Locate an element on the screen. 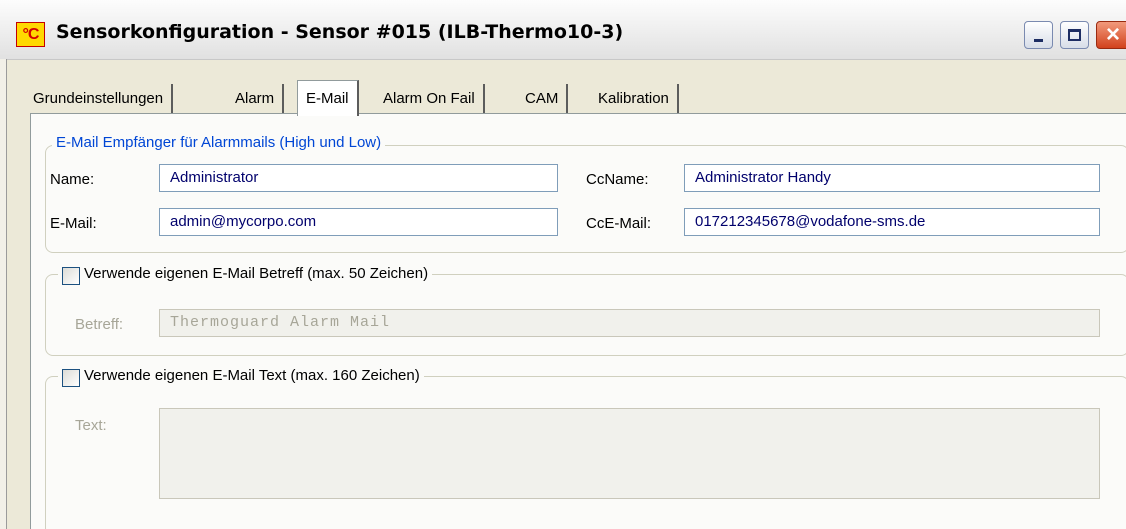 The height and width of the screenshot is (529, 1126). ccemail-label: CcE-Mail: is located at coordinates (619, 223).